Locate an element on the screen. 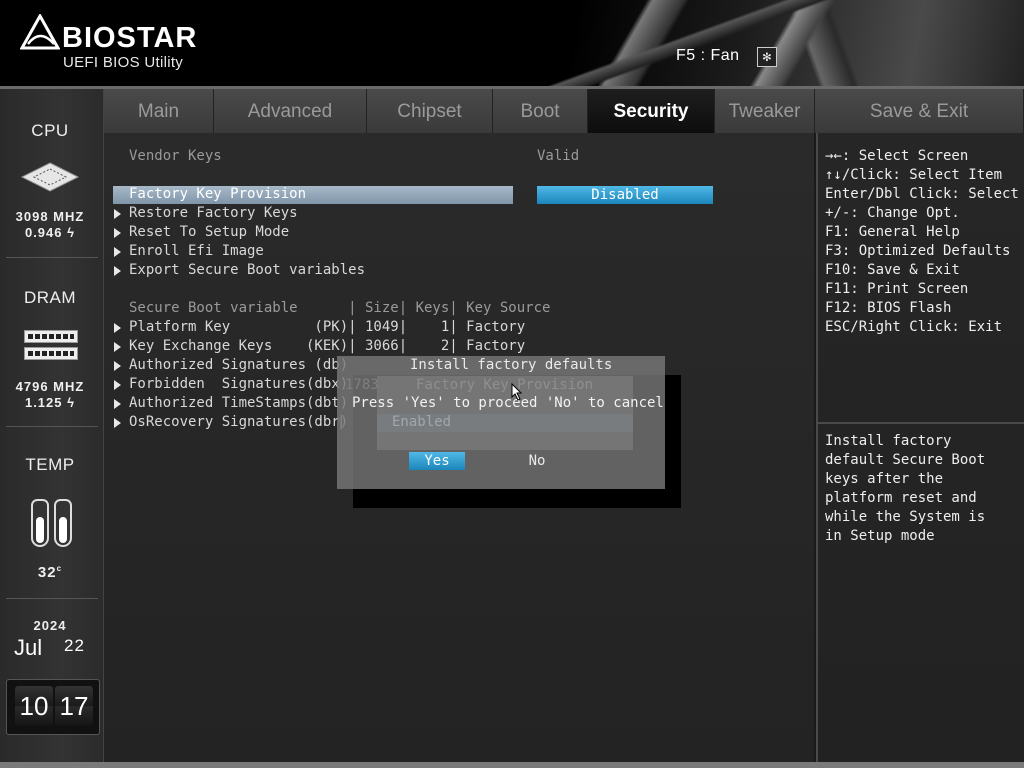 The width and height of the screenshot is (1024, 768). temperature-value: 32c is located at coordinates (50, 572).